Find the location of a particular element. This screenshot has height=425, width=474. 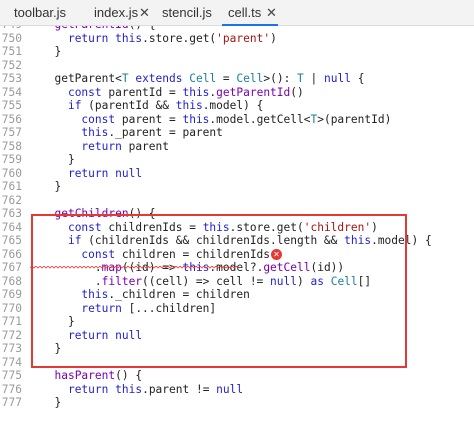

error-squiggle is located at coordinates (134, 267).